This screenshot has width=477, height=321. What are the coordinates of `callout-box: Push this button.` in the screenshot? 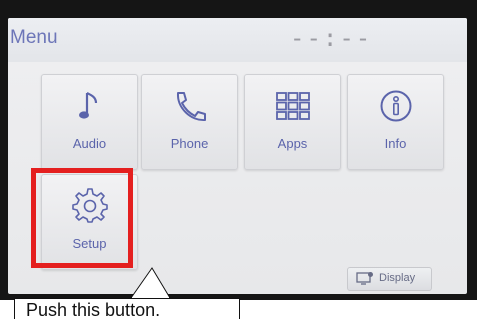 It's located at (127, 309).